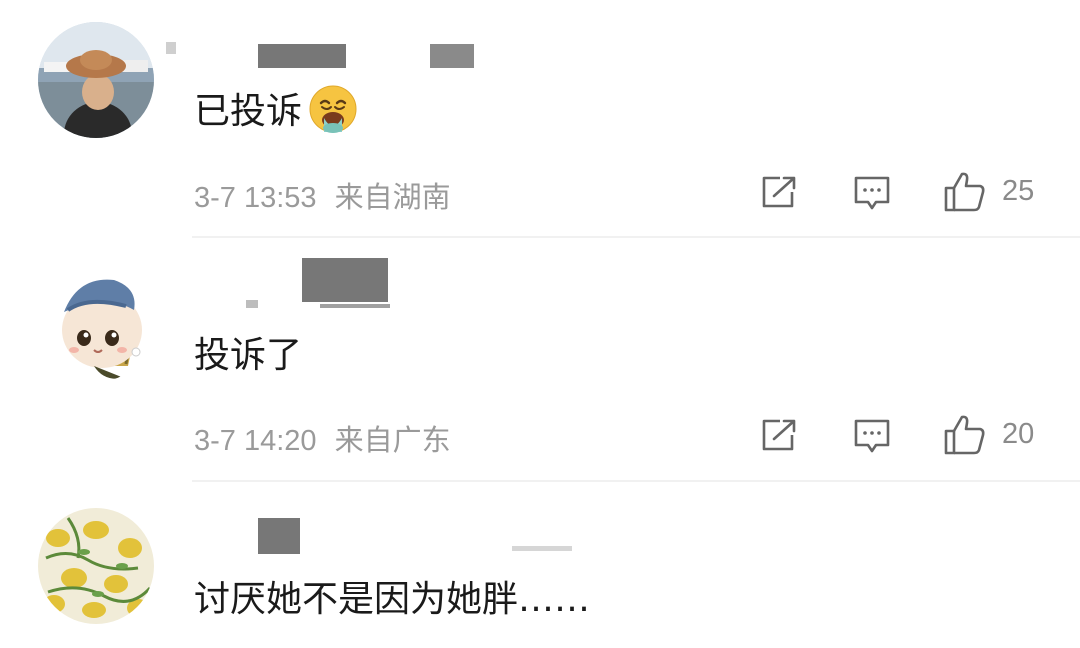 The width and height of the screenshot is (1080, 648). I want to click on comment-time: 3-7 14:20, so click(255, 441).